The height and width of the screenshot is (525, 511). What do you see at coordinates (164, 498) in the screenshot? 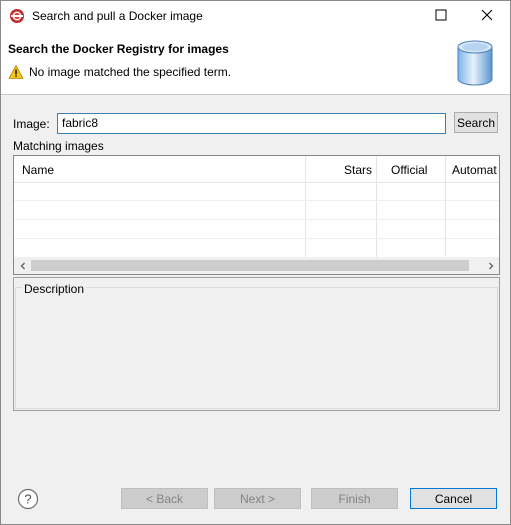
I see `back-button: < Back` at bounding box center [164, 498].